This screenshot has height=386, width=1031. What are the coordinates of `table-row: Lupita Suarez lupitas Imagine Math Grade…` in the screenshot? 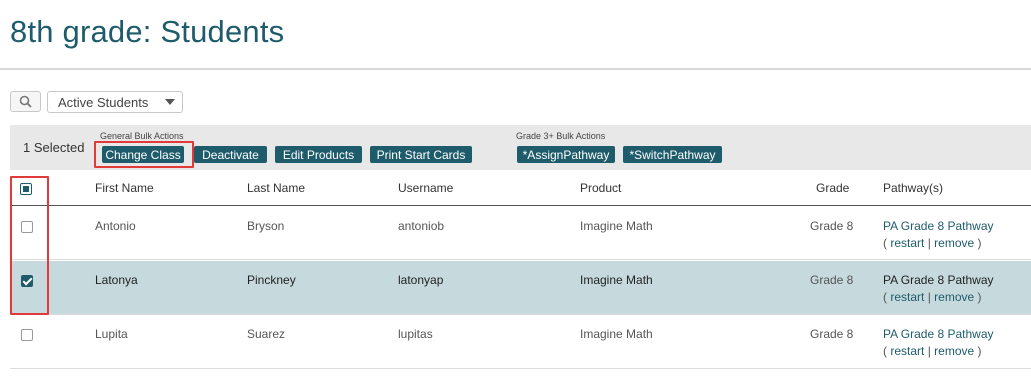 It's located at (520, 342).